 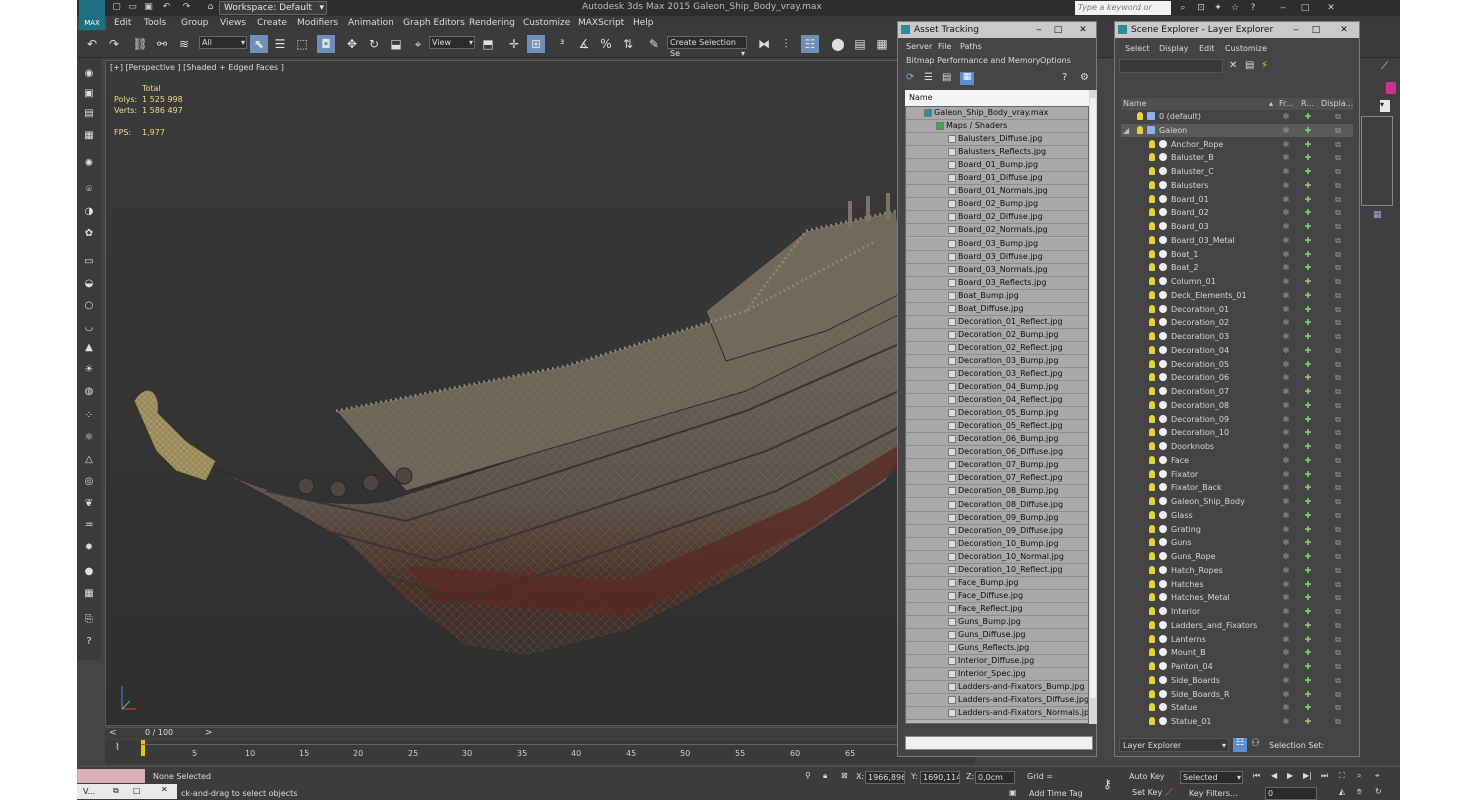 I want to click on object-row: Fixator ✻ ✚ ⧉, so click(x=1237, y=474).